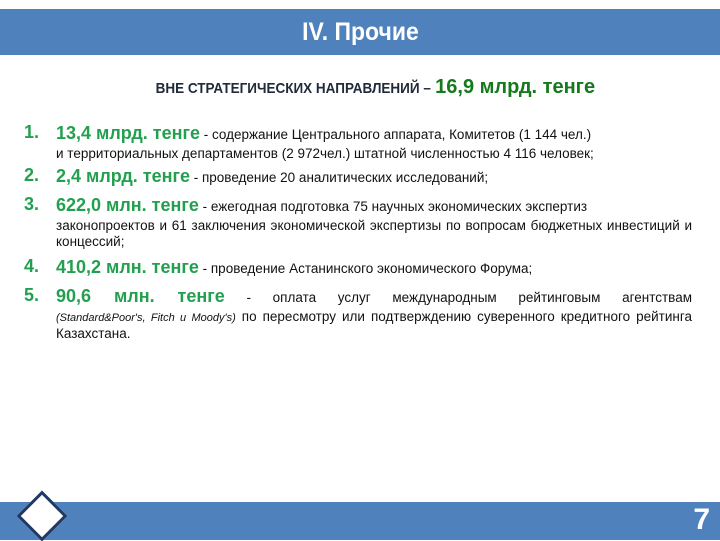 This screenshot has height=541, width=720. What do you see at coordinates (140, 296) in the screenshot?
I see `item-amount: 90,6 млн. тенге` at bounding box center [140, 296].